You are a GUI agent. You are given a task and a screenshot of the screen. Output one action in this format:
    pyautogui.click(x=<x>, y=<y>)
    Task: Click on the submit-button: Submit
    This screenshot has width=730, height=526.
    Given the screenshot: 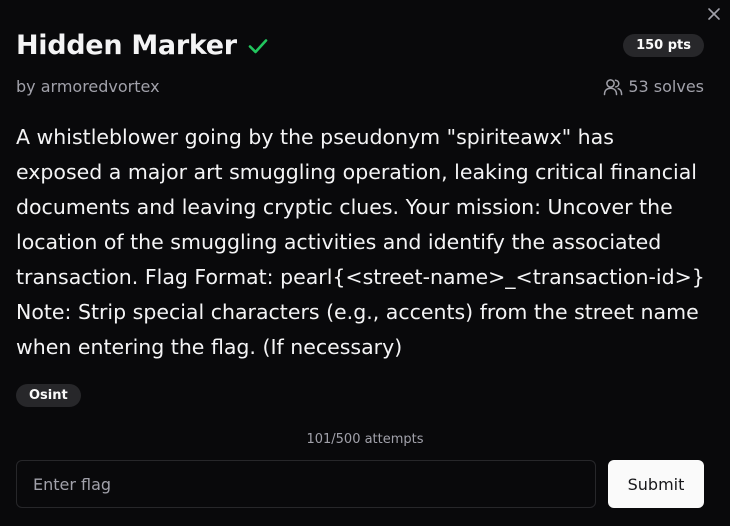 What is the action you would take?
    pyautogui.click(x=656, y=484)
    